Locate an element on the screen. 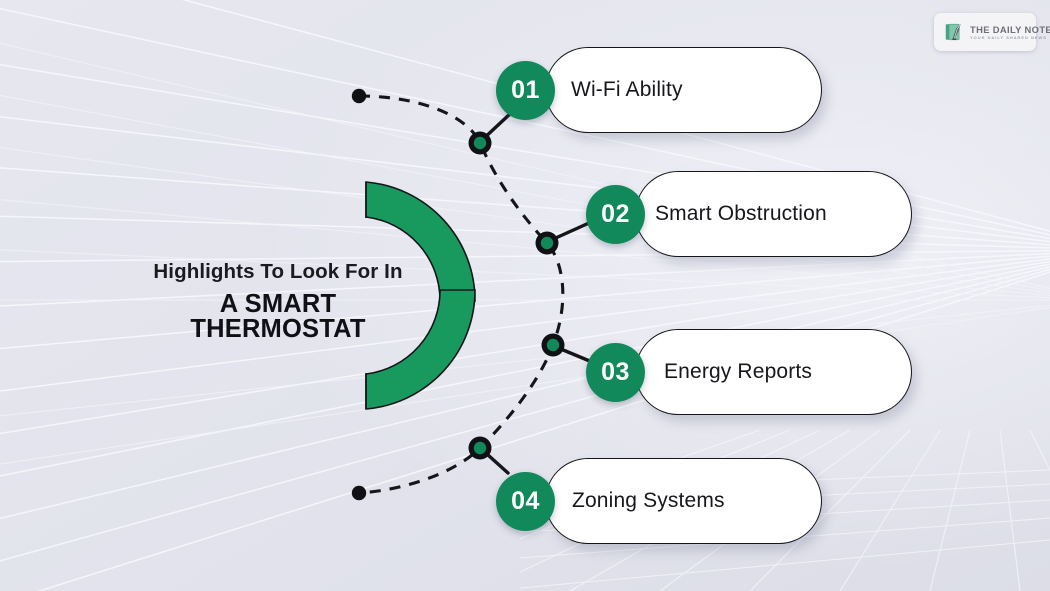  step-badge-3: 03 is located at coordinates (615, 372).